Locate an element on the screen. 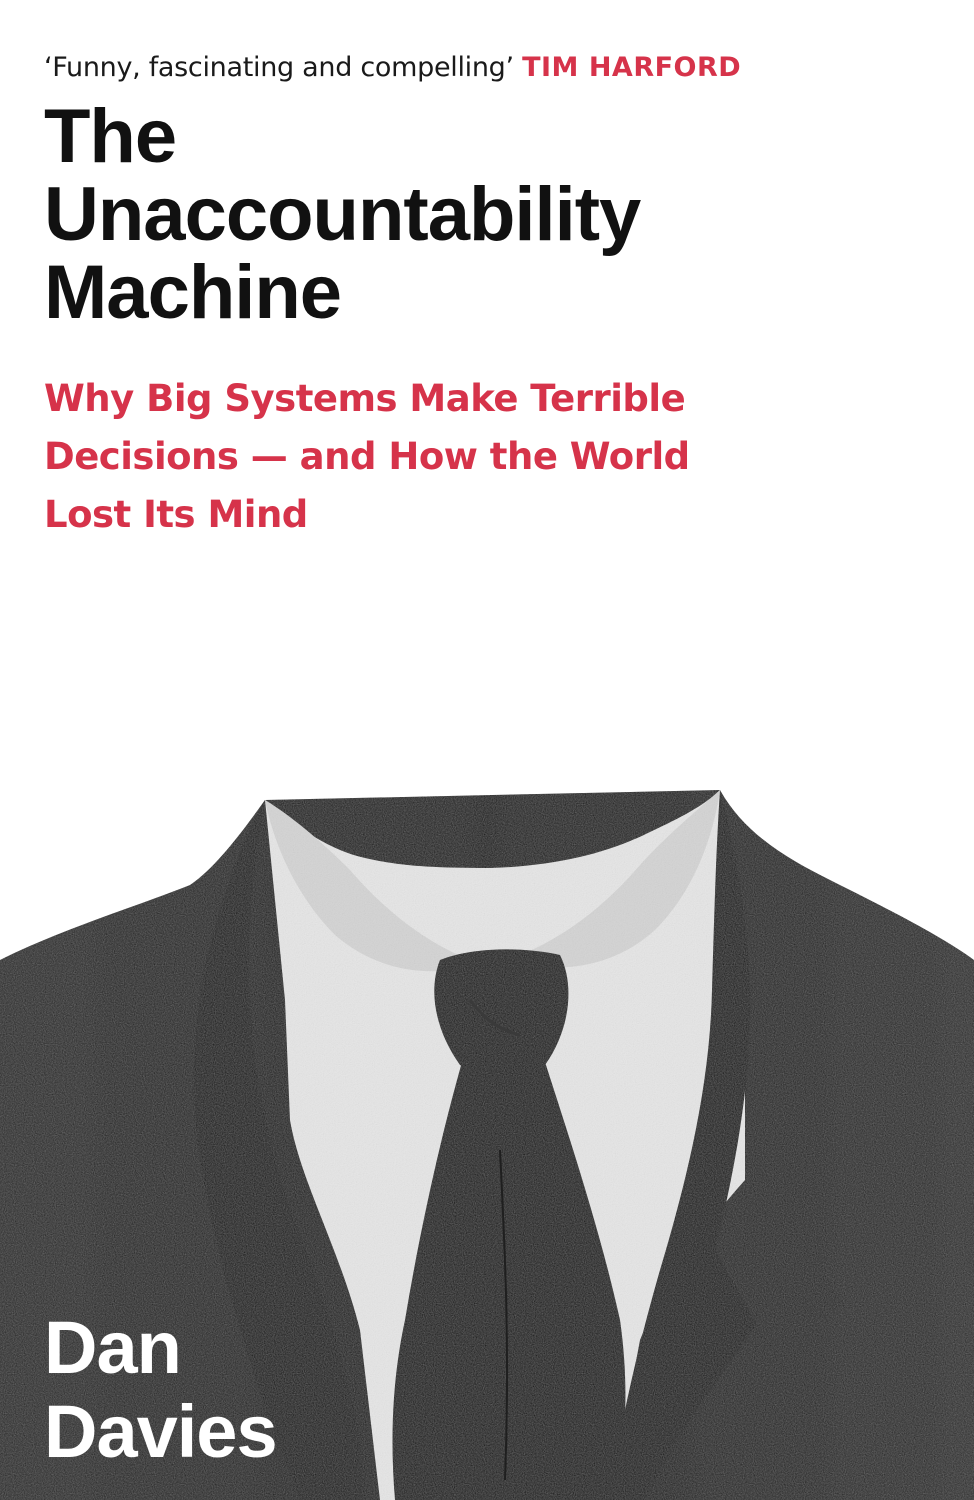 The image size is (974, 1500). author-name: Dan Davies is located at coordinates (161, 1390).